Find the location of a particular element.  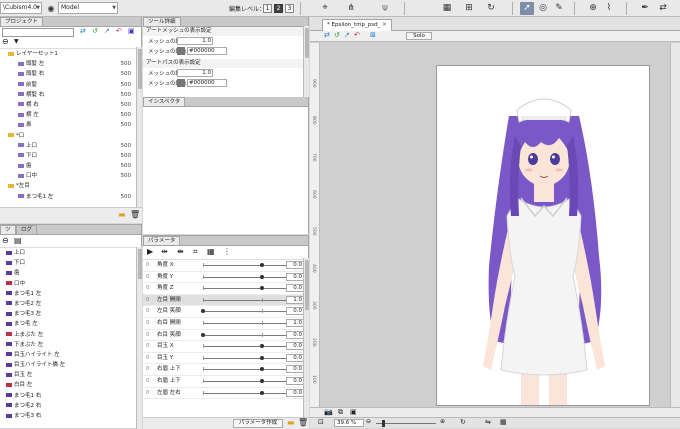

parts-list-item: 下まぶた 左 is located at coordinates (70, 345).